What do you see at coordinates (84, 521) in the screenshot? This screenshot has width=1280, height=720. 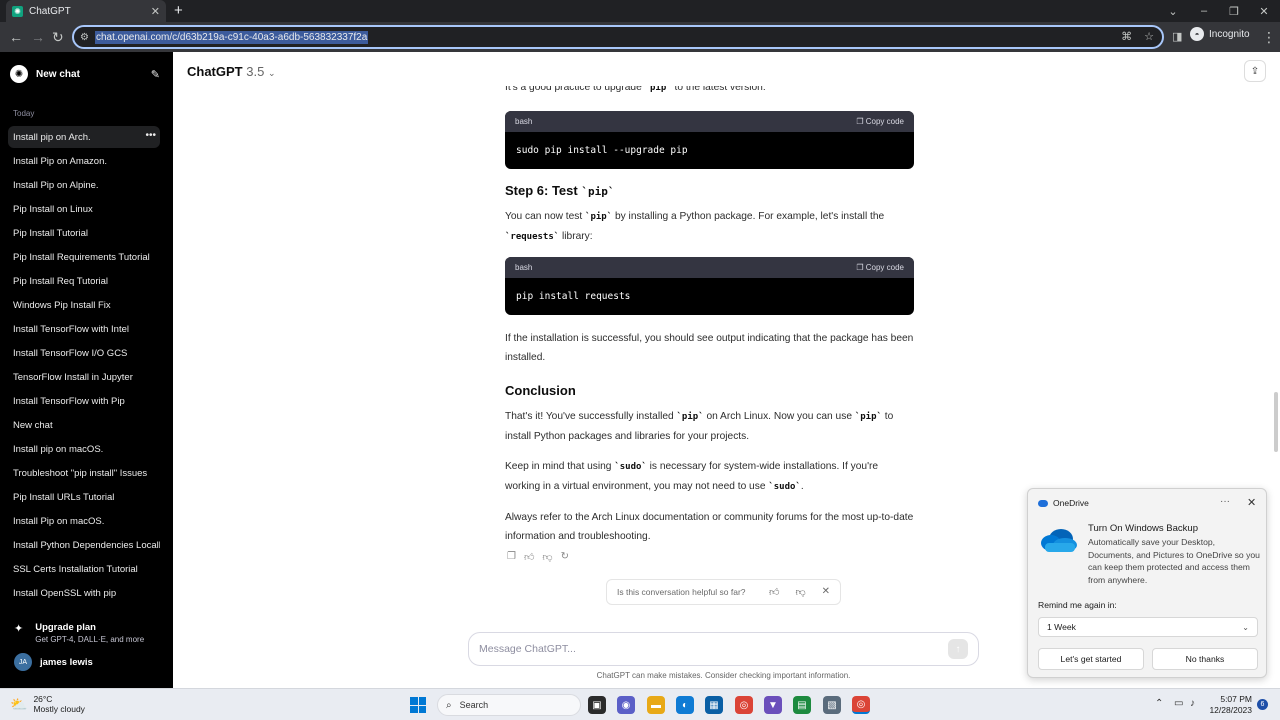 I see `conversation-item: Install Pip on macOS.` at bounding box center [84, 521].